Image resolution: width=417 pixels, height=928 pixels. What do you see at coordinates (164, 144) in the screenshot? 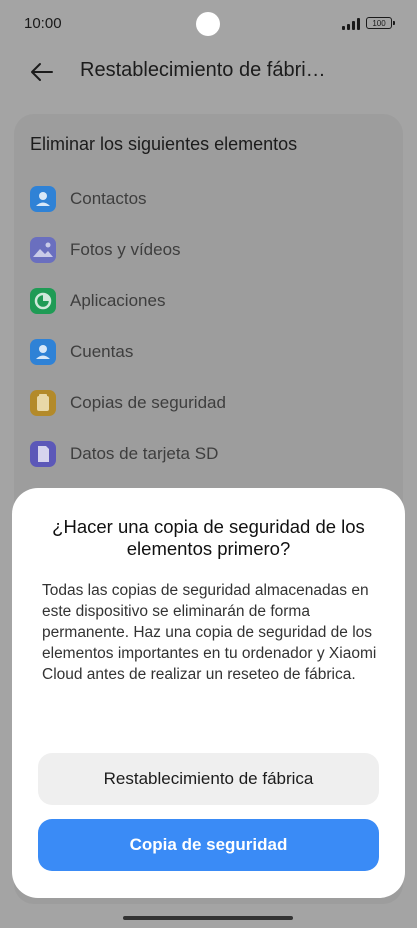
I see `card-title: Eliminar los siguientes elementos` at bounding box center [164, 144].